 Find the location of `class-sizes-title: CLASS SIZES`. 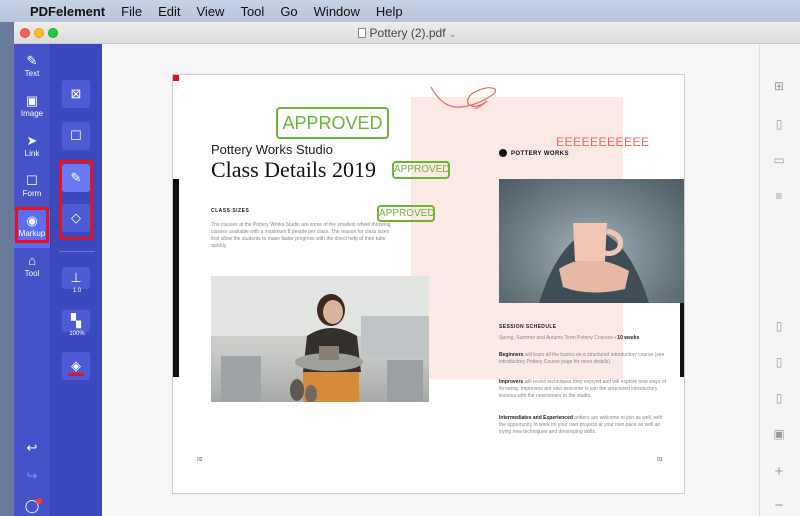

class-sizes-title: CLASS SIZES is located at coordinates (230, 211).